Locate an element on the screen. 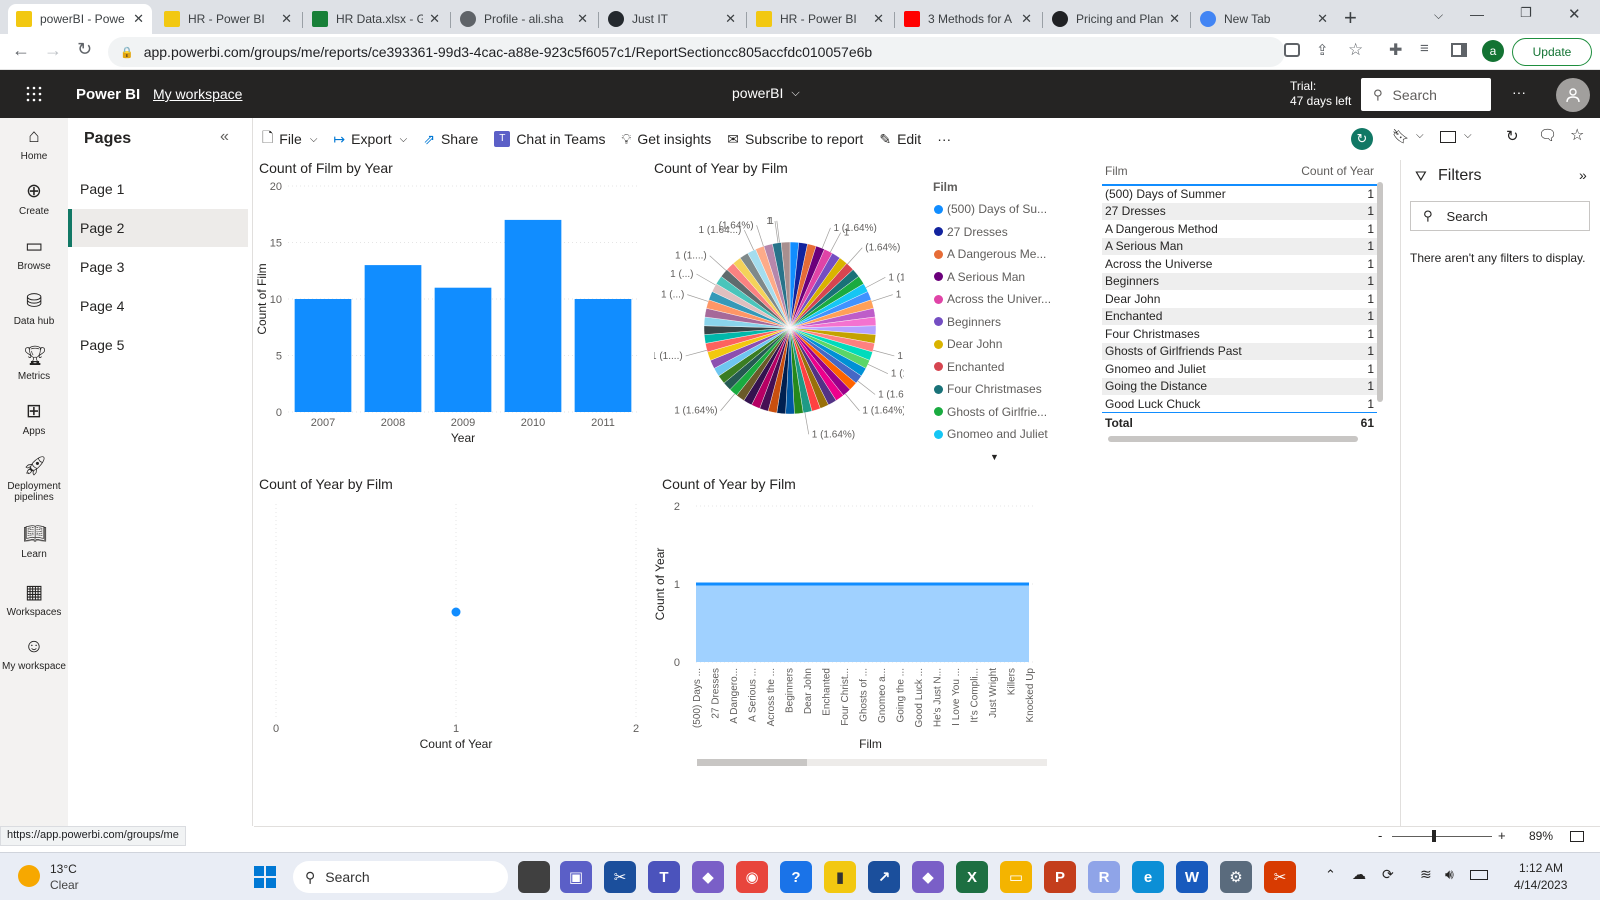  reload-report-icon: ↻ is located at coordinates (1512, 136).